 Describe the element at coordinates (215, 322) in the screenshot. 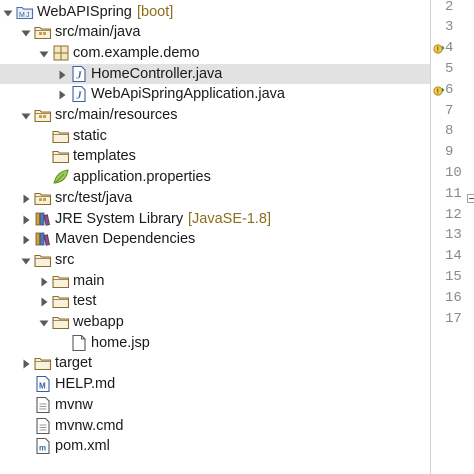

I see `tree-item: webapp` at that location.